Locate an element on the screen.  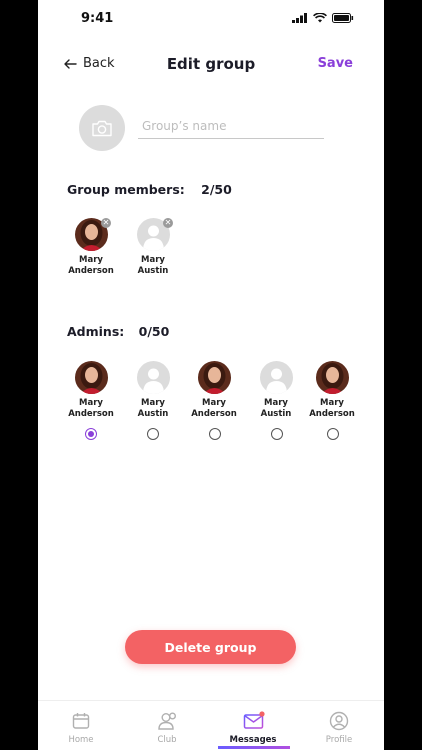
tab-profile: Profile is located at coordinates (339, 725).